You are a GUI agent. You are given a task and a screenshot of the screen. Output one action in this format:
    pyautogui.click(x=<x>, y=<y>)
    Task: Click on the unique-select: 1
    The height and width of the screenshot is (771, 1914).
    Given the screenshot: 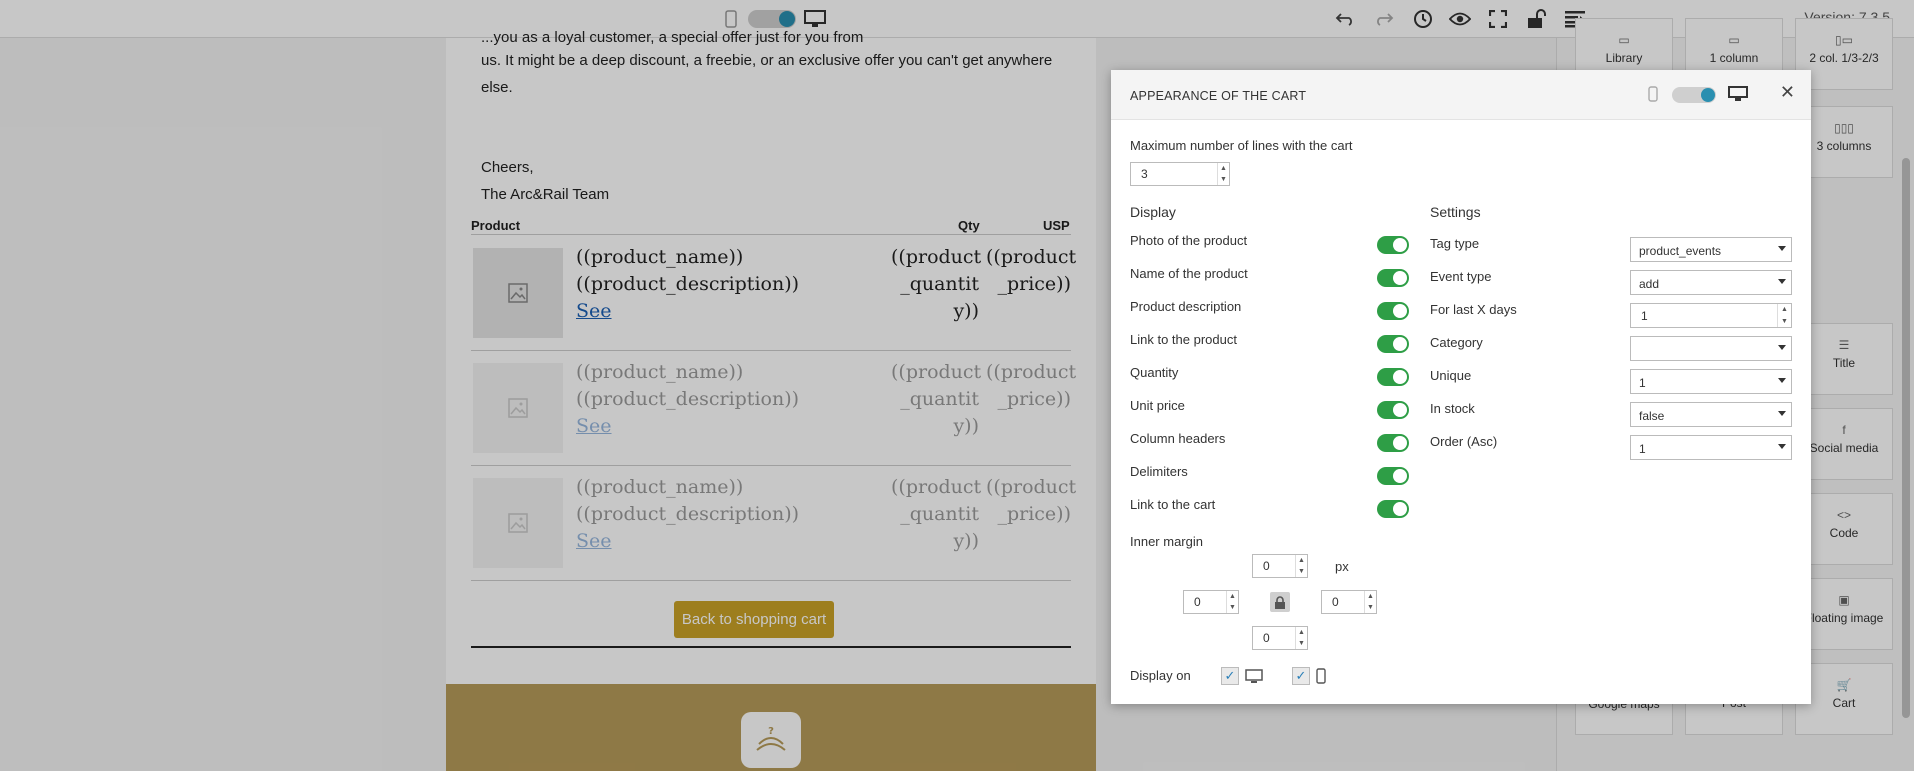 What is the action you would take?
    pyautogui.click(x=1711, y=381)
    